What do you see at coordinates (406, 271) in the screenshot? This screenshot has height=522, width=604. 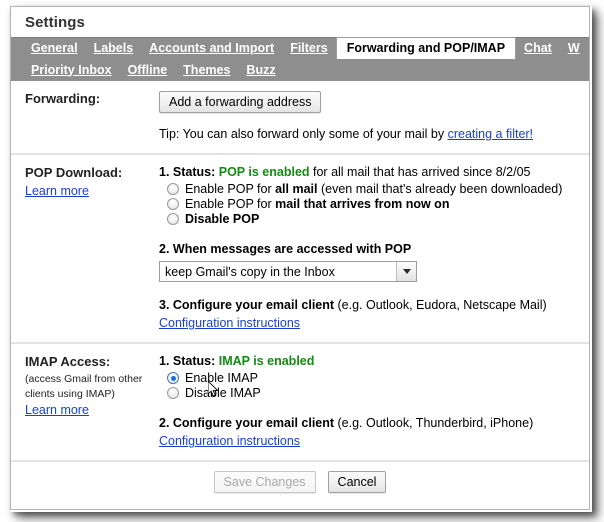 I see `chevron-down-icon` at bounding box center [406, 271].